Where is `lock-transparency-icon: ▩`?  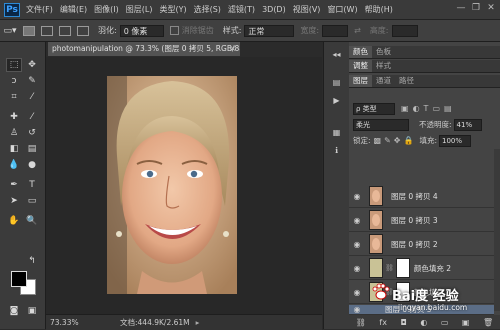
lock-transparency-icon: ▩ is located at coordinates (378, 140).